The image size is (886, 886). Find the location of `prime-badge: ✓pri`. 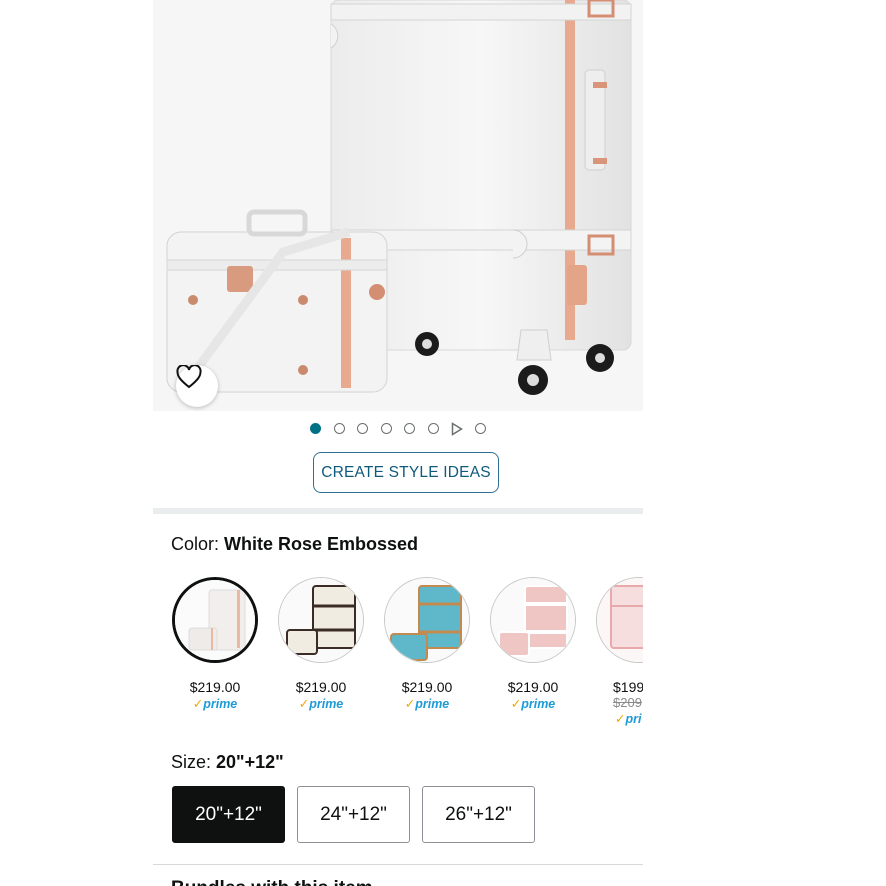

prime-badge: ✓pri is located at coordinates (628, 719).